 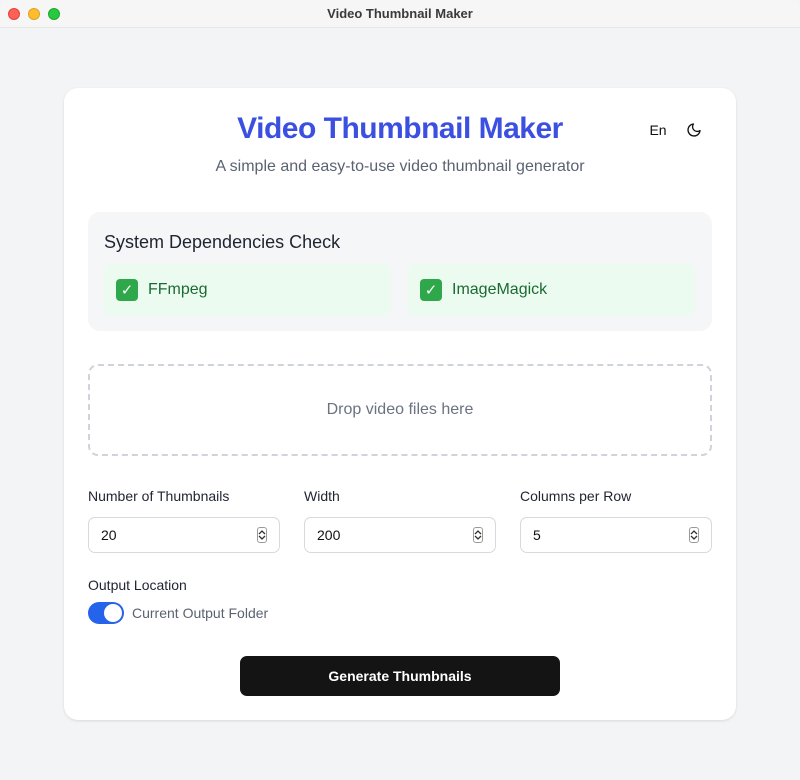 What do you see at coordinates (137, 585) in the screenshot?
I see `output-location-label: Output Location` at bounding box center [137, 585].